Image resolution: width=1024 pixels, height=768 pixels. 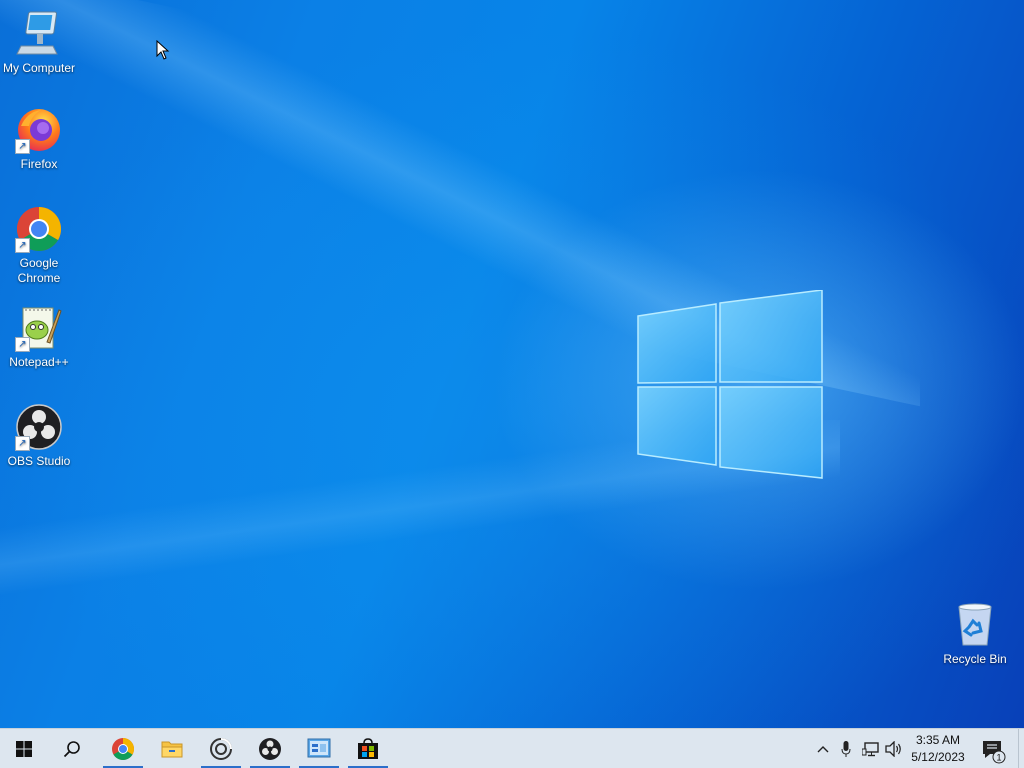 What do you see at coordinates (871, 749) in the screenshot?
I see `network-icon` at bounding box center [871, 749].